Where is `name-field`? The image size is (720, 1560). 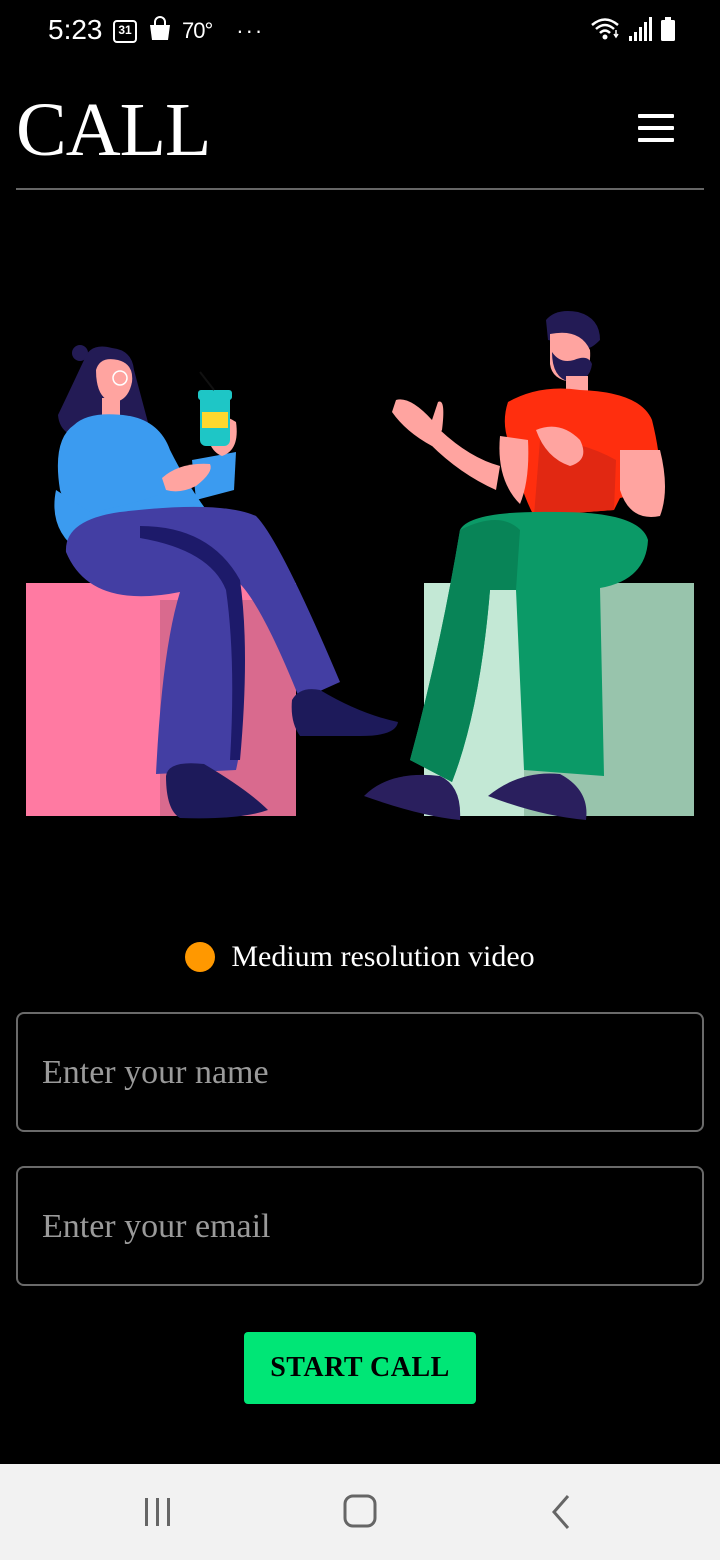
name-field is located at coordinates (360, 1072).